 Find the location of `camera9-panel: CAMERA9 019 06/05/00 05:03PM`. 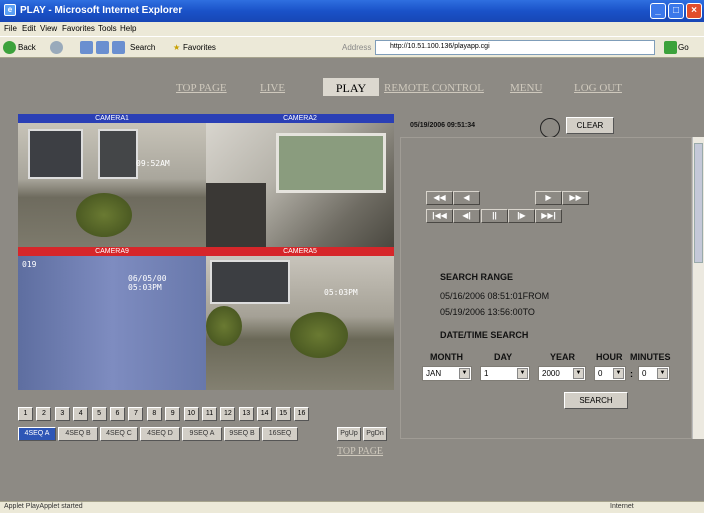

camera9-panel: CAMERA9 019 06/05/00 05:03PM is located at coordinates (112, 318).